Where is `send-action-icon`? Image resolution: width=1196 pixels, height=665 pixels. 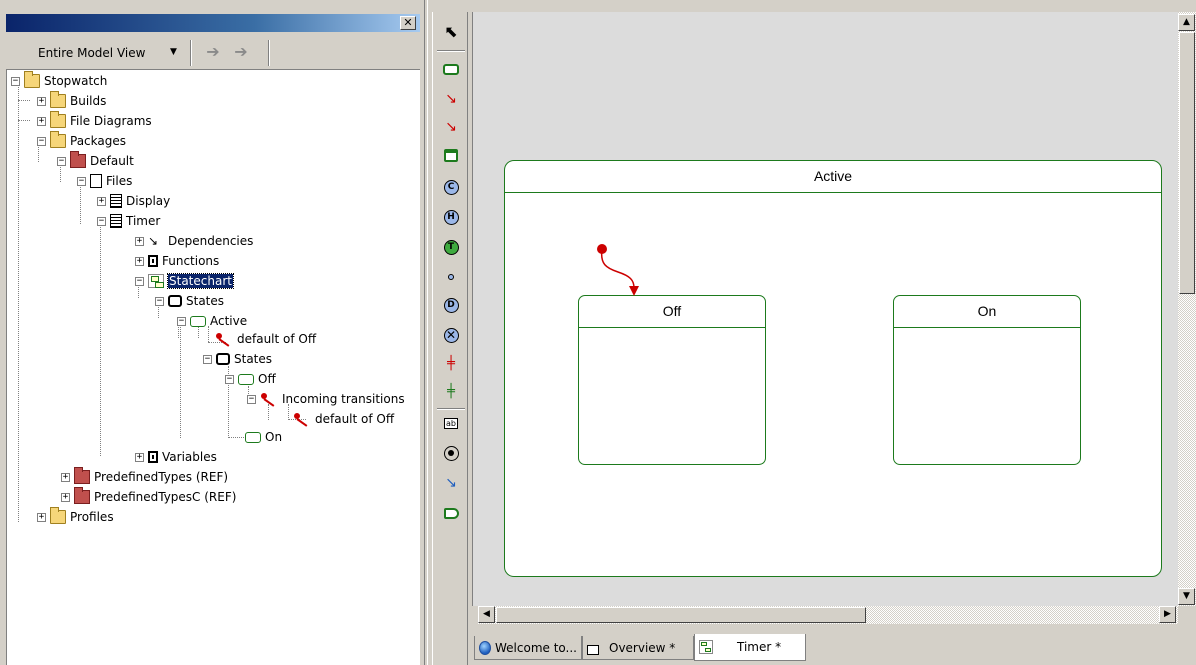
send-action-icon is located at coordinates (451, 513).